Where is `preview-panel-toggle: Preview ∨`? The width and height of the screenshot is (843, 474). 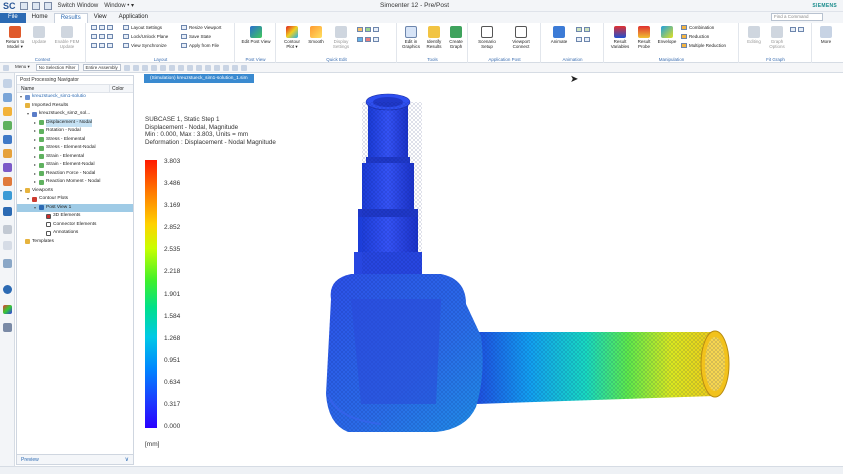
preview-panel-toggle: Preview ∨ is located at coordinates (75, 459).